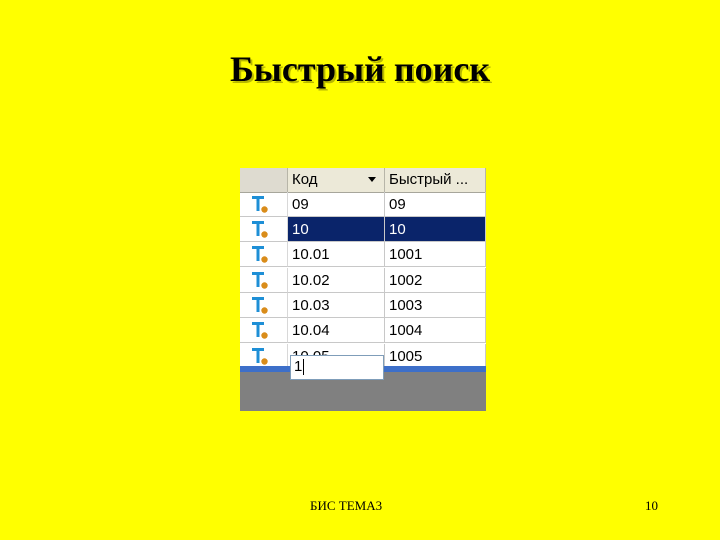  I want to click on cell-code: 09, so click(336, 204).